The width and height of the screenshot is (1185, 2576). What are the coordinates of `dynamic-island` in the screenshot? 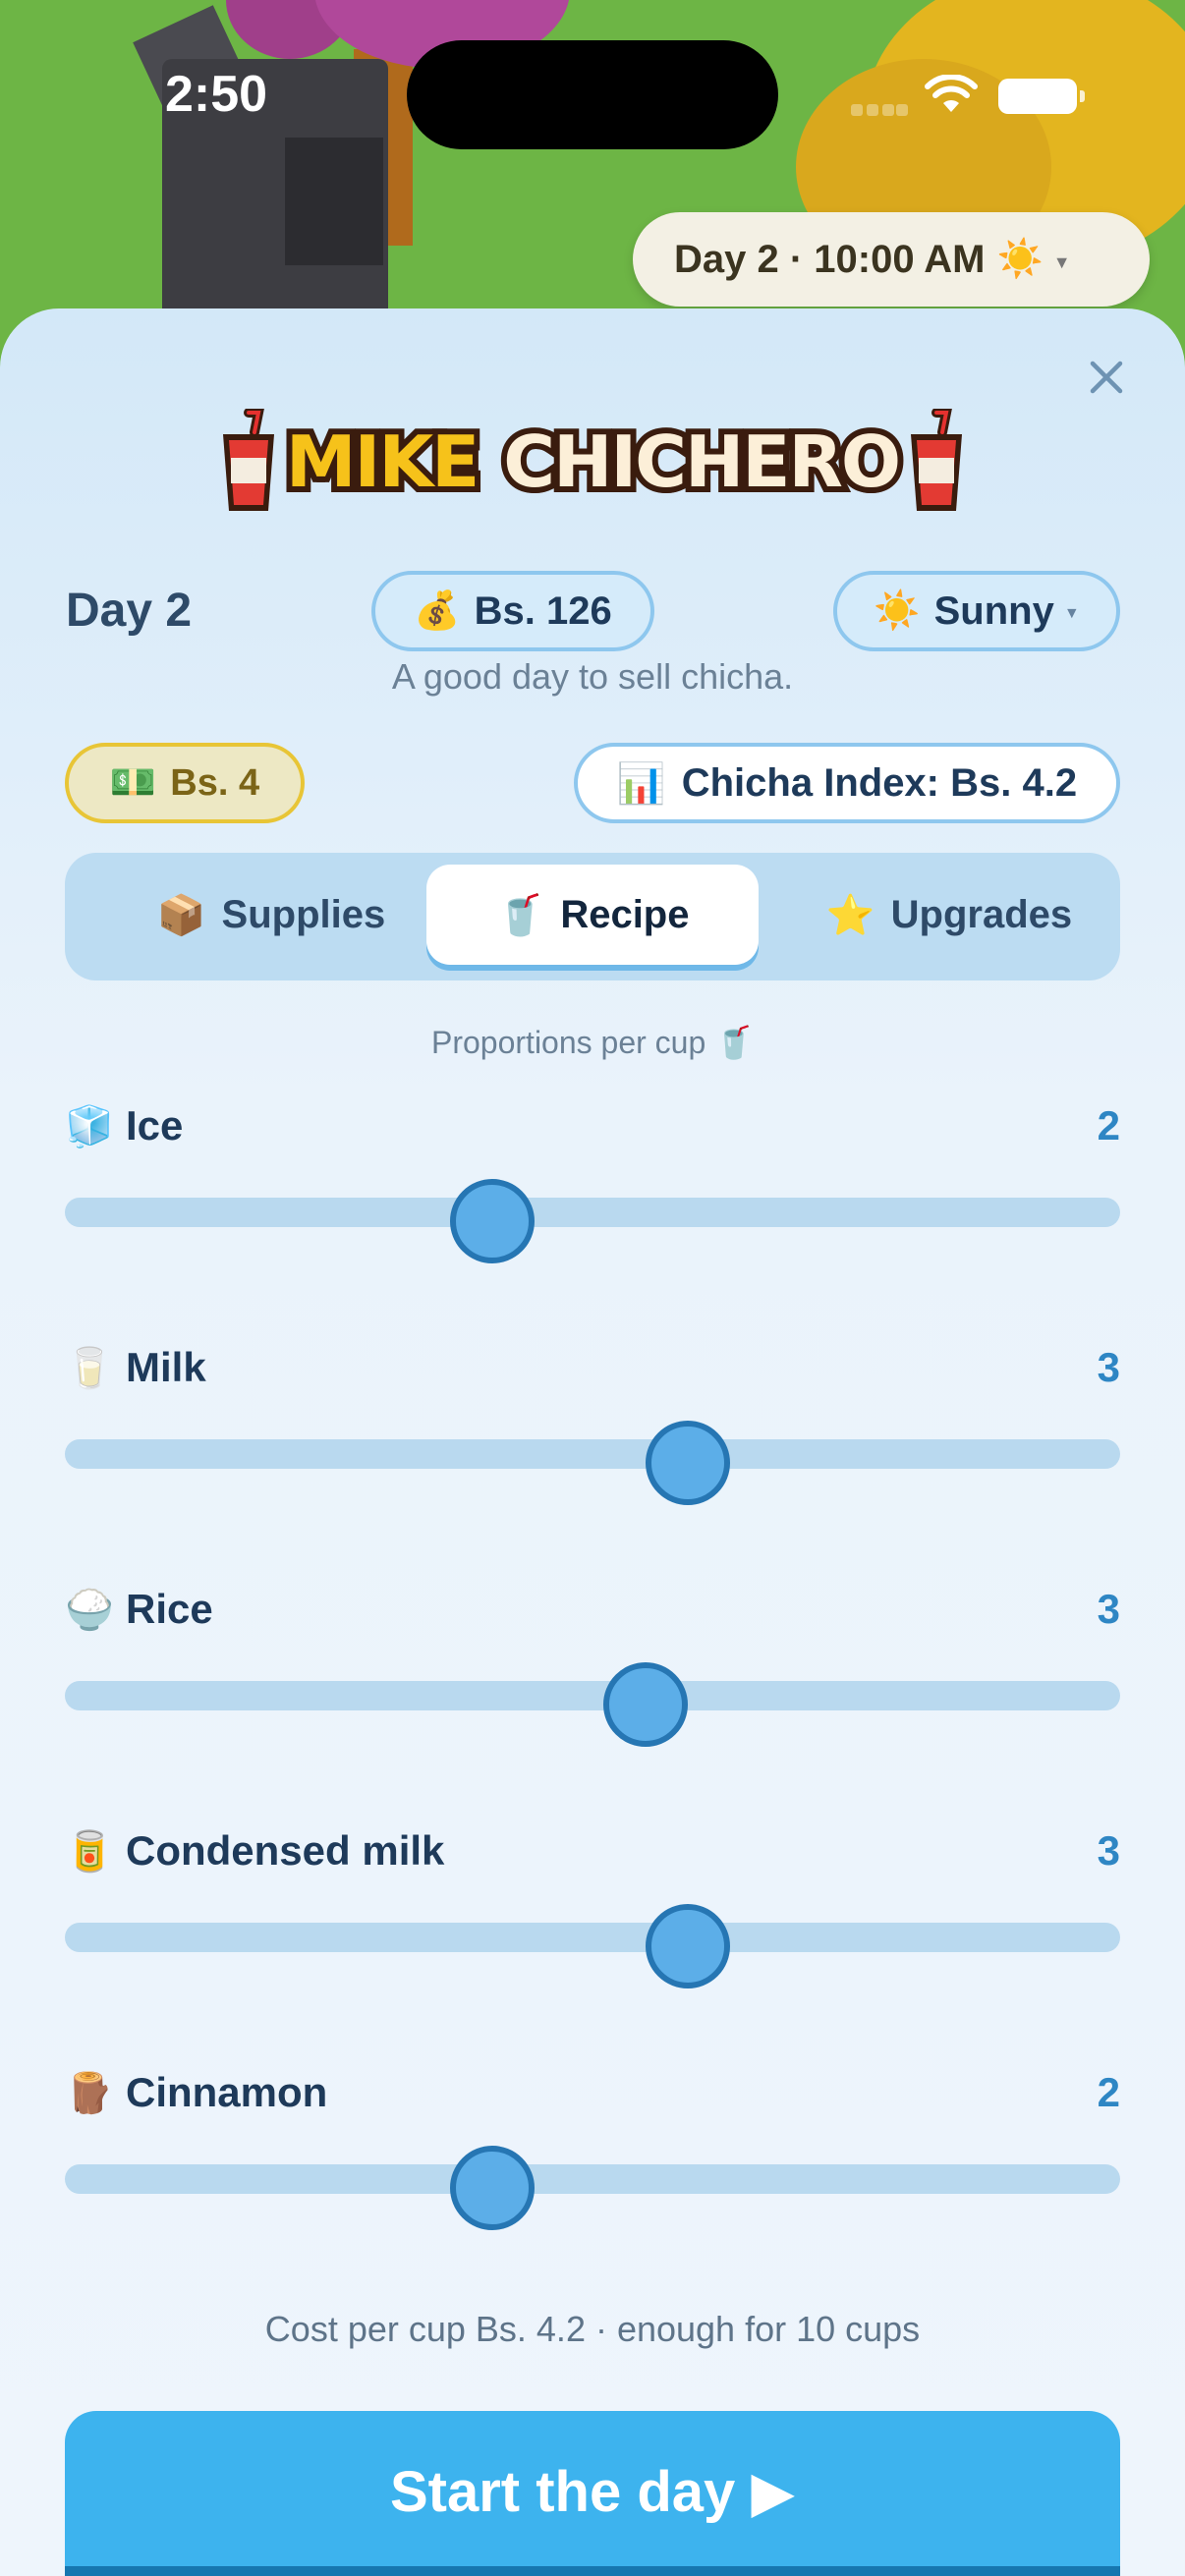 It's located at (592, 94).